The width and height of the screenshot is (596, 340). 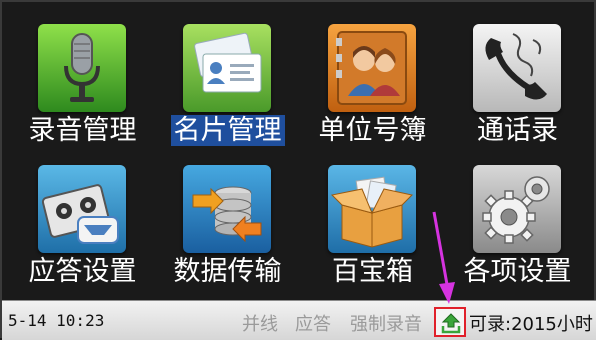 What do you see at coordinates (372, 271) in the screenshot?
I see `menu-item-label: 百宝箱` at bounding box center [372, 271].